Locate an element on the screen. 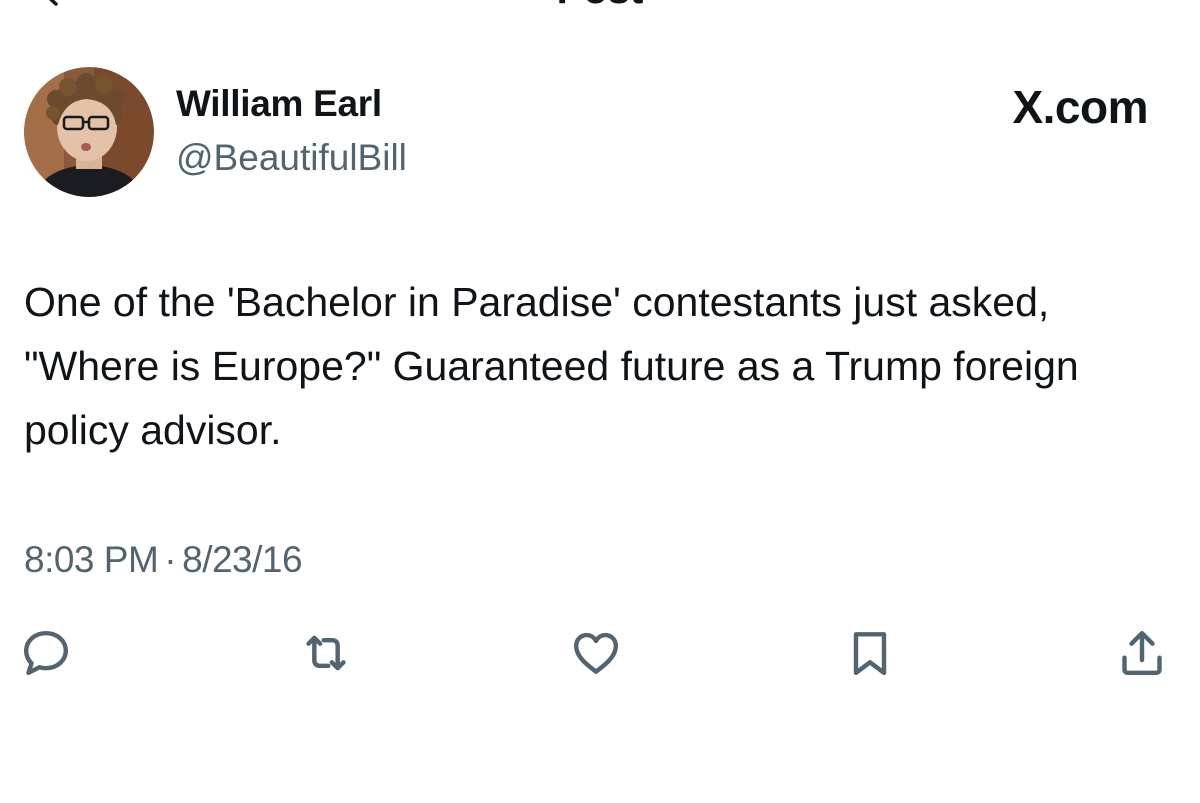 The image size is (1200, 803). share-button is located at coordinates (1142, 655).